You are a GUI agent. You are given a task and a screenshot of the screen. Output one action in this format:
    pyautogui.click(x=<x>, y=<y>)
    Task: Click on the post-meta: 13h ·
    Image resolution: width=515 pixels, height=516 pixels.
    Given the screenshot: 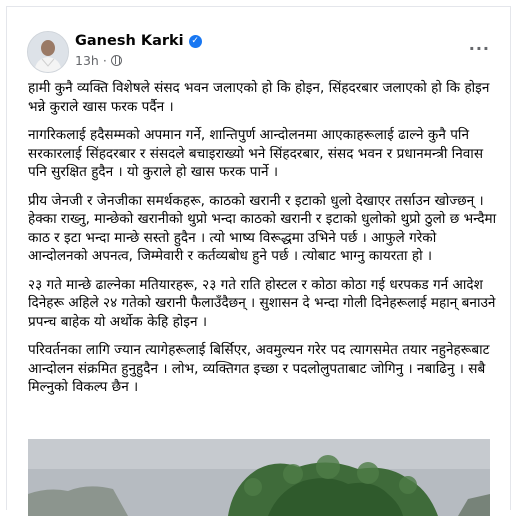 What is the action you would take?
    pyautogui.click(x=98, y=60)
    